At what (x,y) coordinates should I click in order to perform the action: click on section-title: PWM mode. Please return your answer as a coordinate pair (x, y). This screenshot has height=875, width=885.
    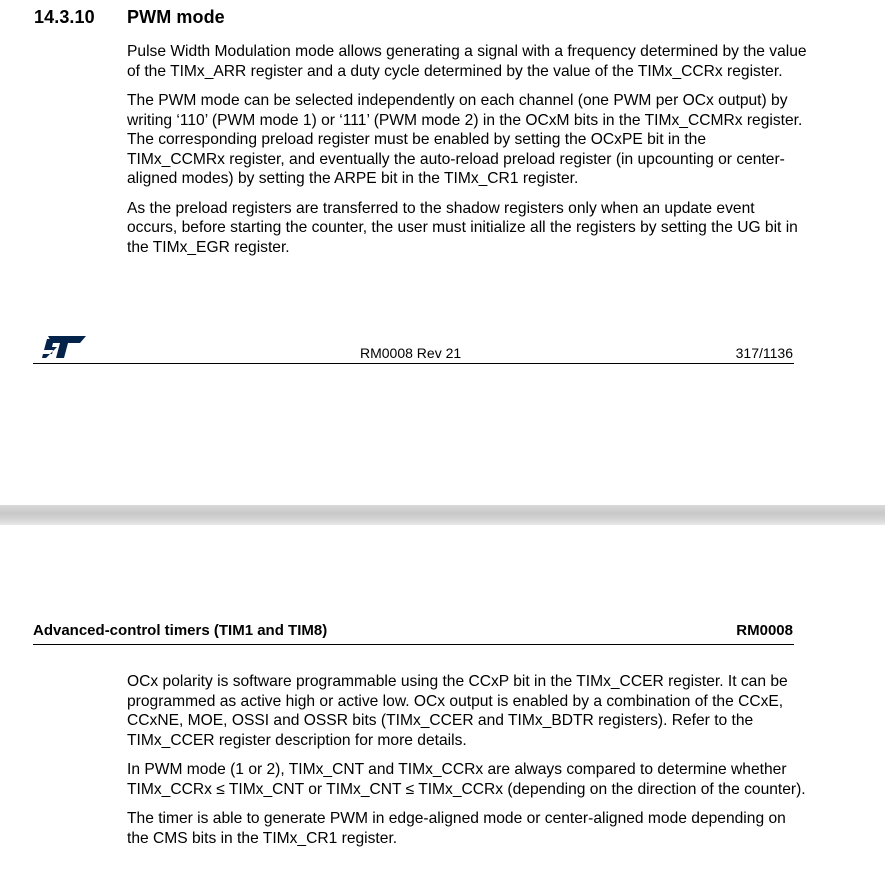
    Looking at the image, I should click on (176, 17).